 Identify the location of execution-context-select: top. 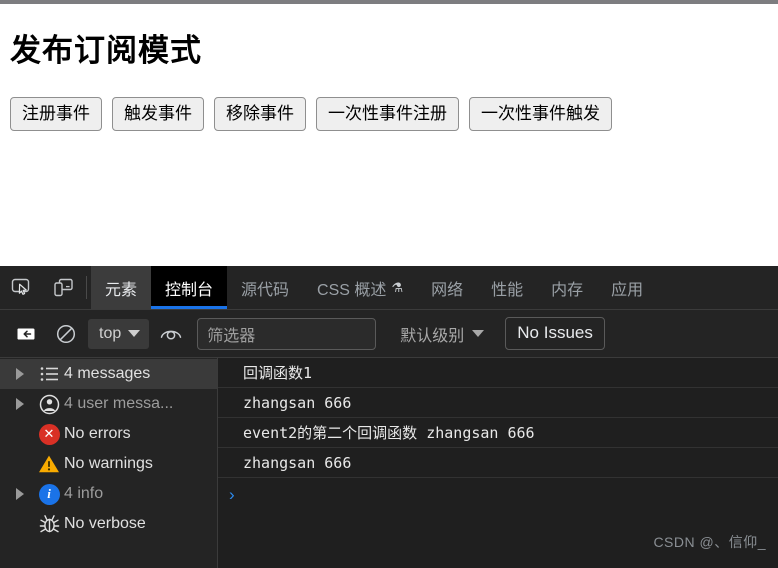
(119, 333).